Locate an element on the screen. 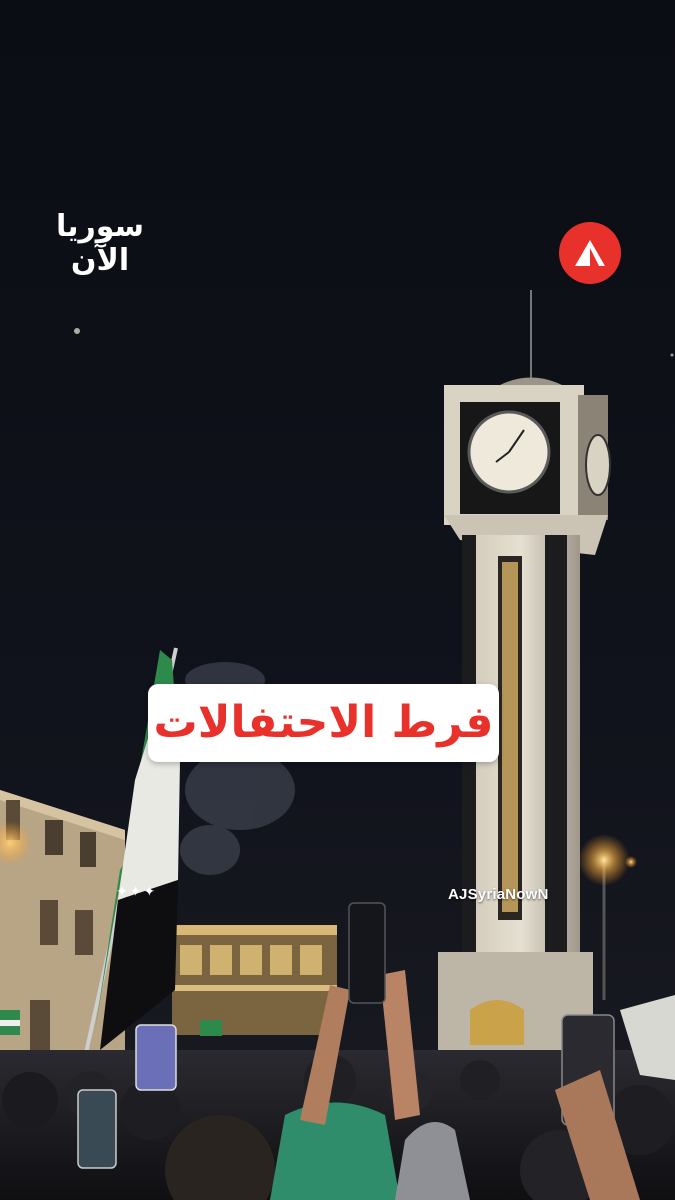  headline-text: فرط الاحتفالات is located at coordinates (323, 722).